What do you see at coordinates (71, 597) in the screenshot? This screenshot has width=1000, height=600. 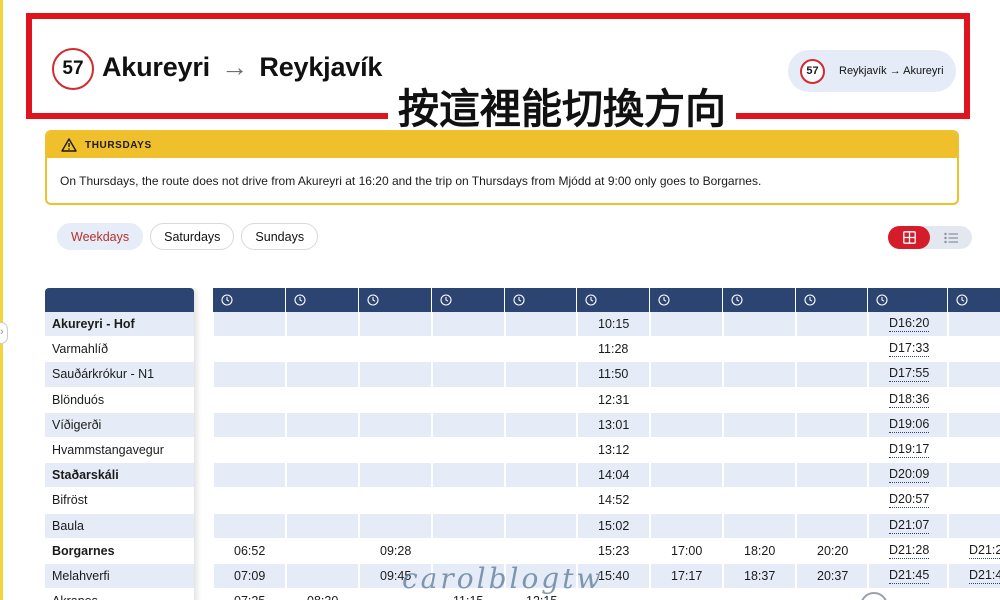 I see `stop-name: Akranes` at bounding box center [71, 597].